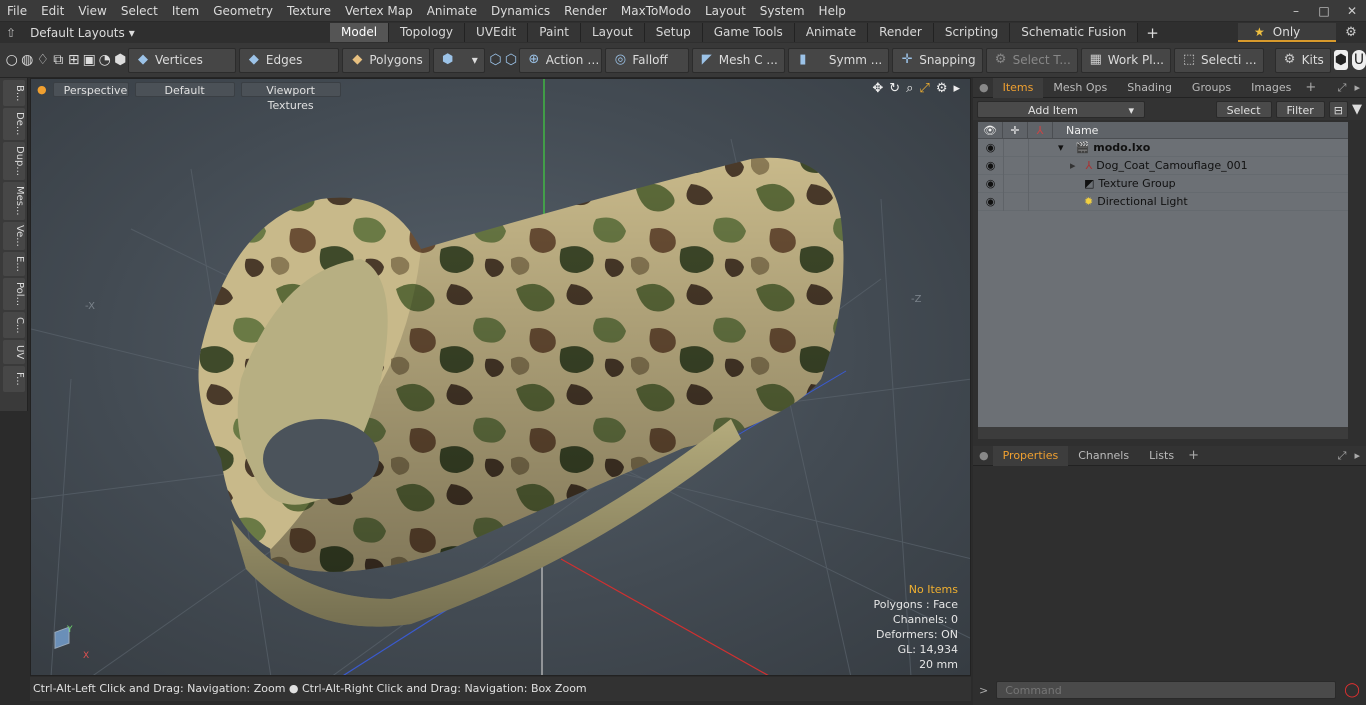 The height and width of the screenshot is (705, 1366). I want to click on symmetry-y-icon: ⬡, so click(511, 60).